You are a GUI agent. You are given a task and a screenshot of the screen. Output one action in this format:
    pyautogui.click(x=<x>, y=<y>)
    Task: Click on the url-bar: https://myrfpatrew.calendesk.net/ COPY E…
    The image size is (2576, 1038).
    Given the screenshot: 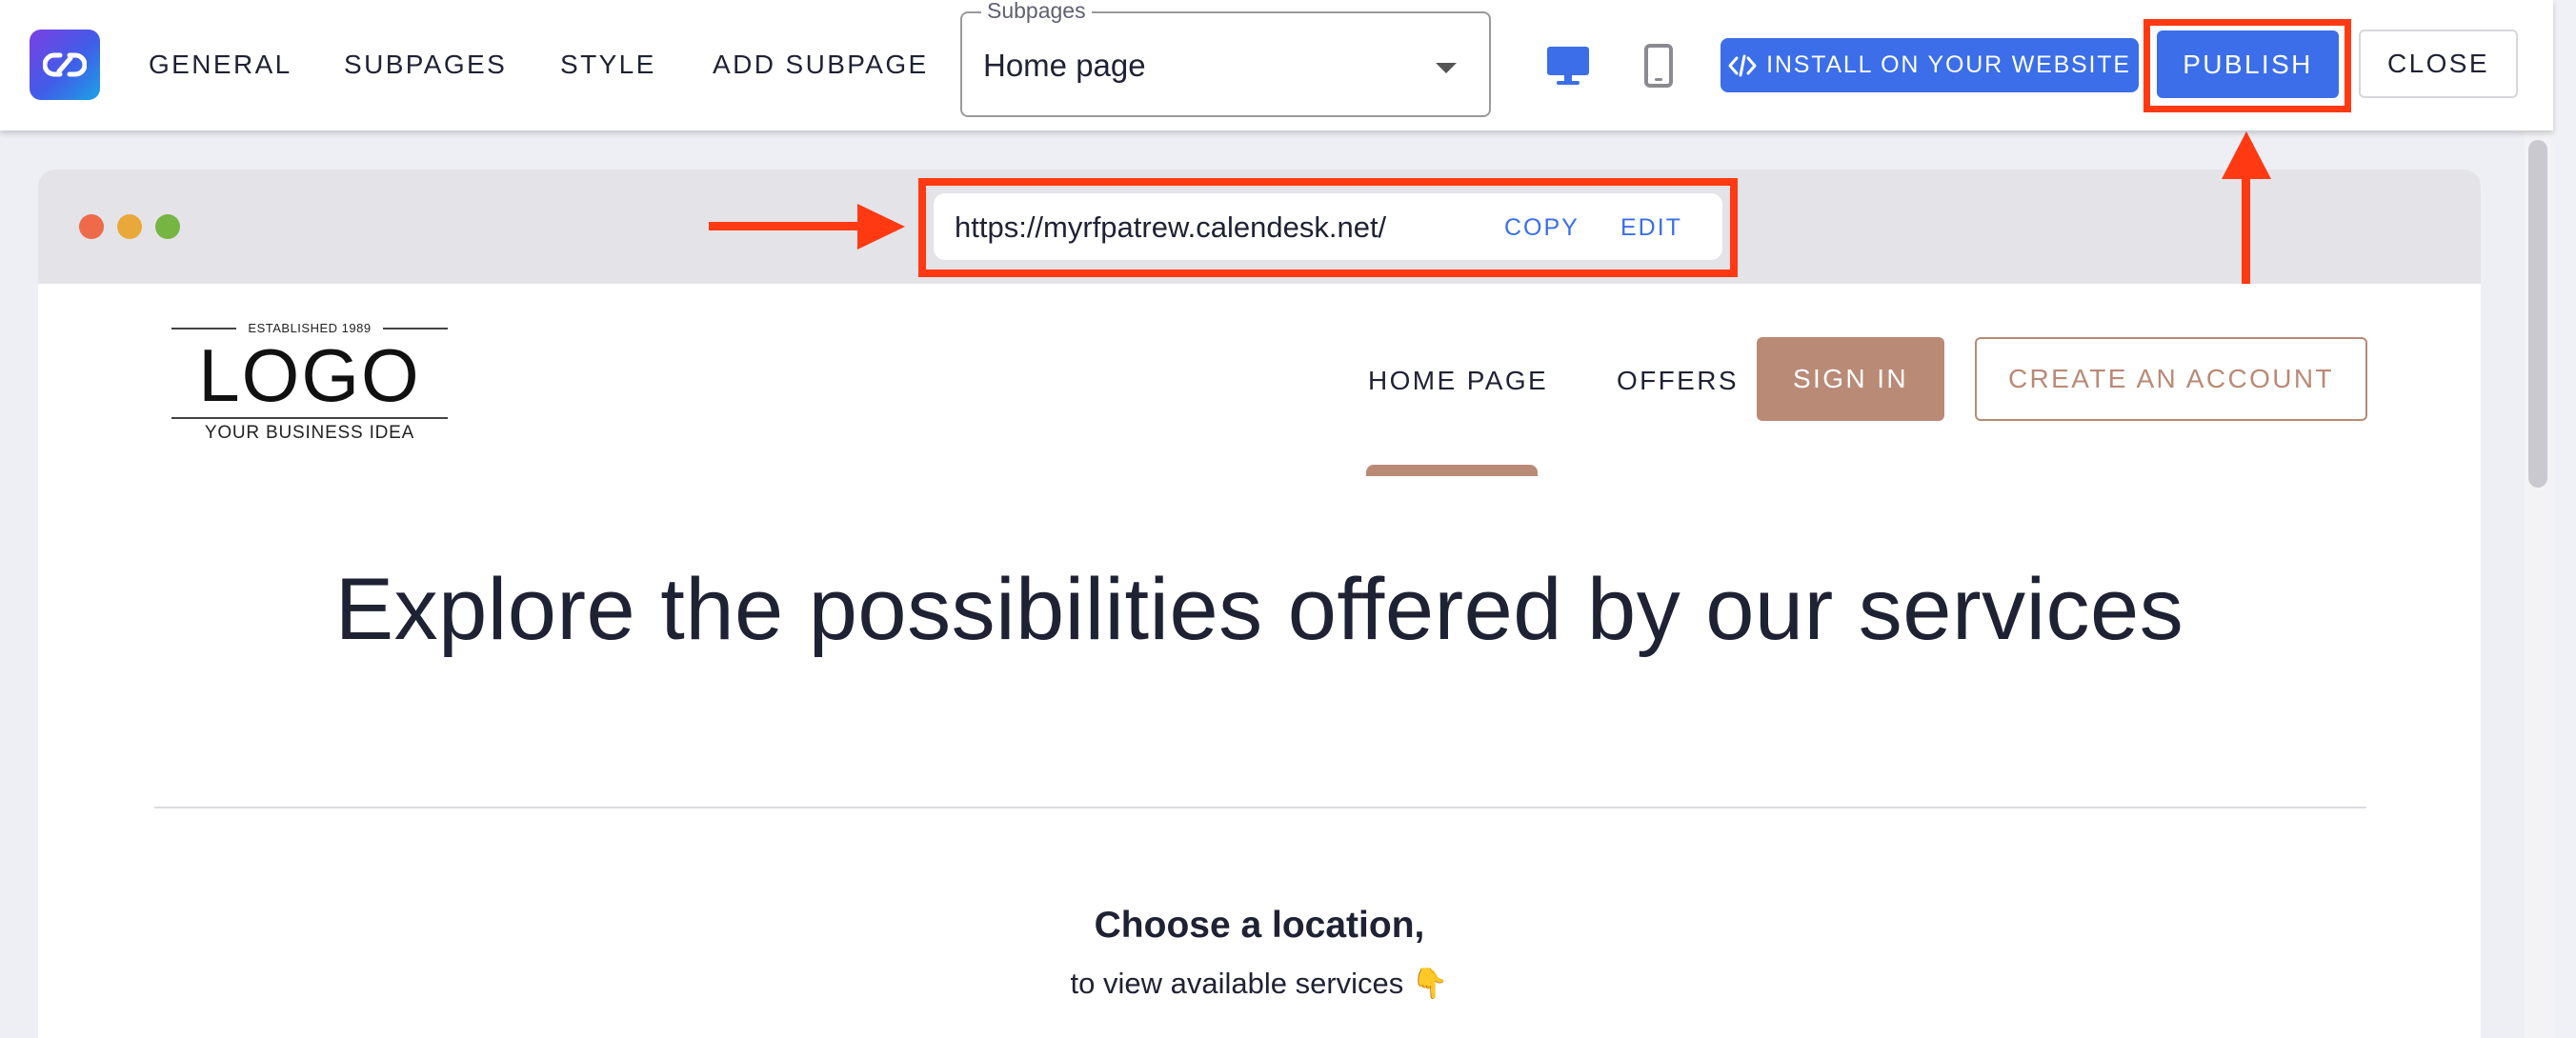 What is the action you would take?
    pyautogui.click(x=1328, y=226)
    